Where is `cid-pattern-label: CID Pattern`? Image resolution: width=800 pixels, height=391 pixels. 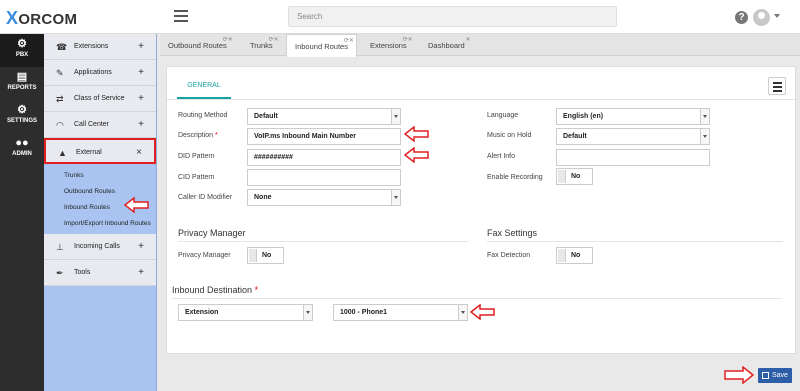 cid-pattern-label: CID Pattern is located at coordinates (196, 177).